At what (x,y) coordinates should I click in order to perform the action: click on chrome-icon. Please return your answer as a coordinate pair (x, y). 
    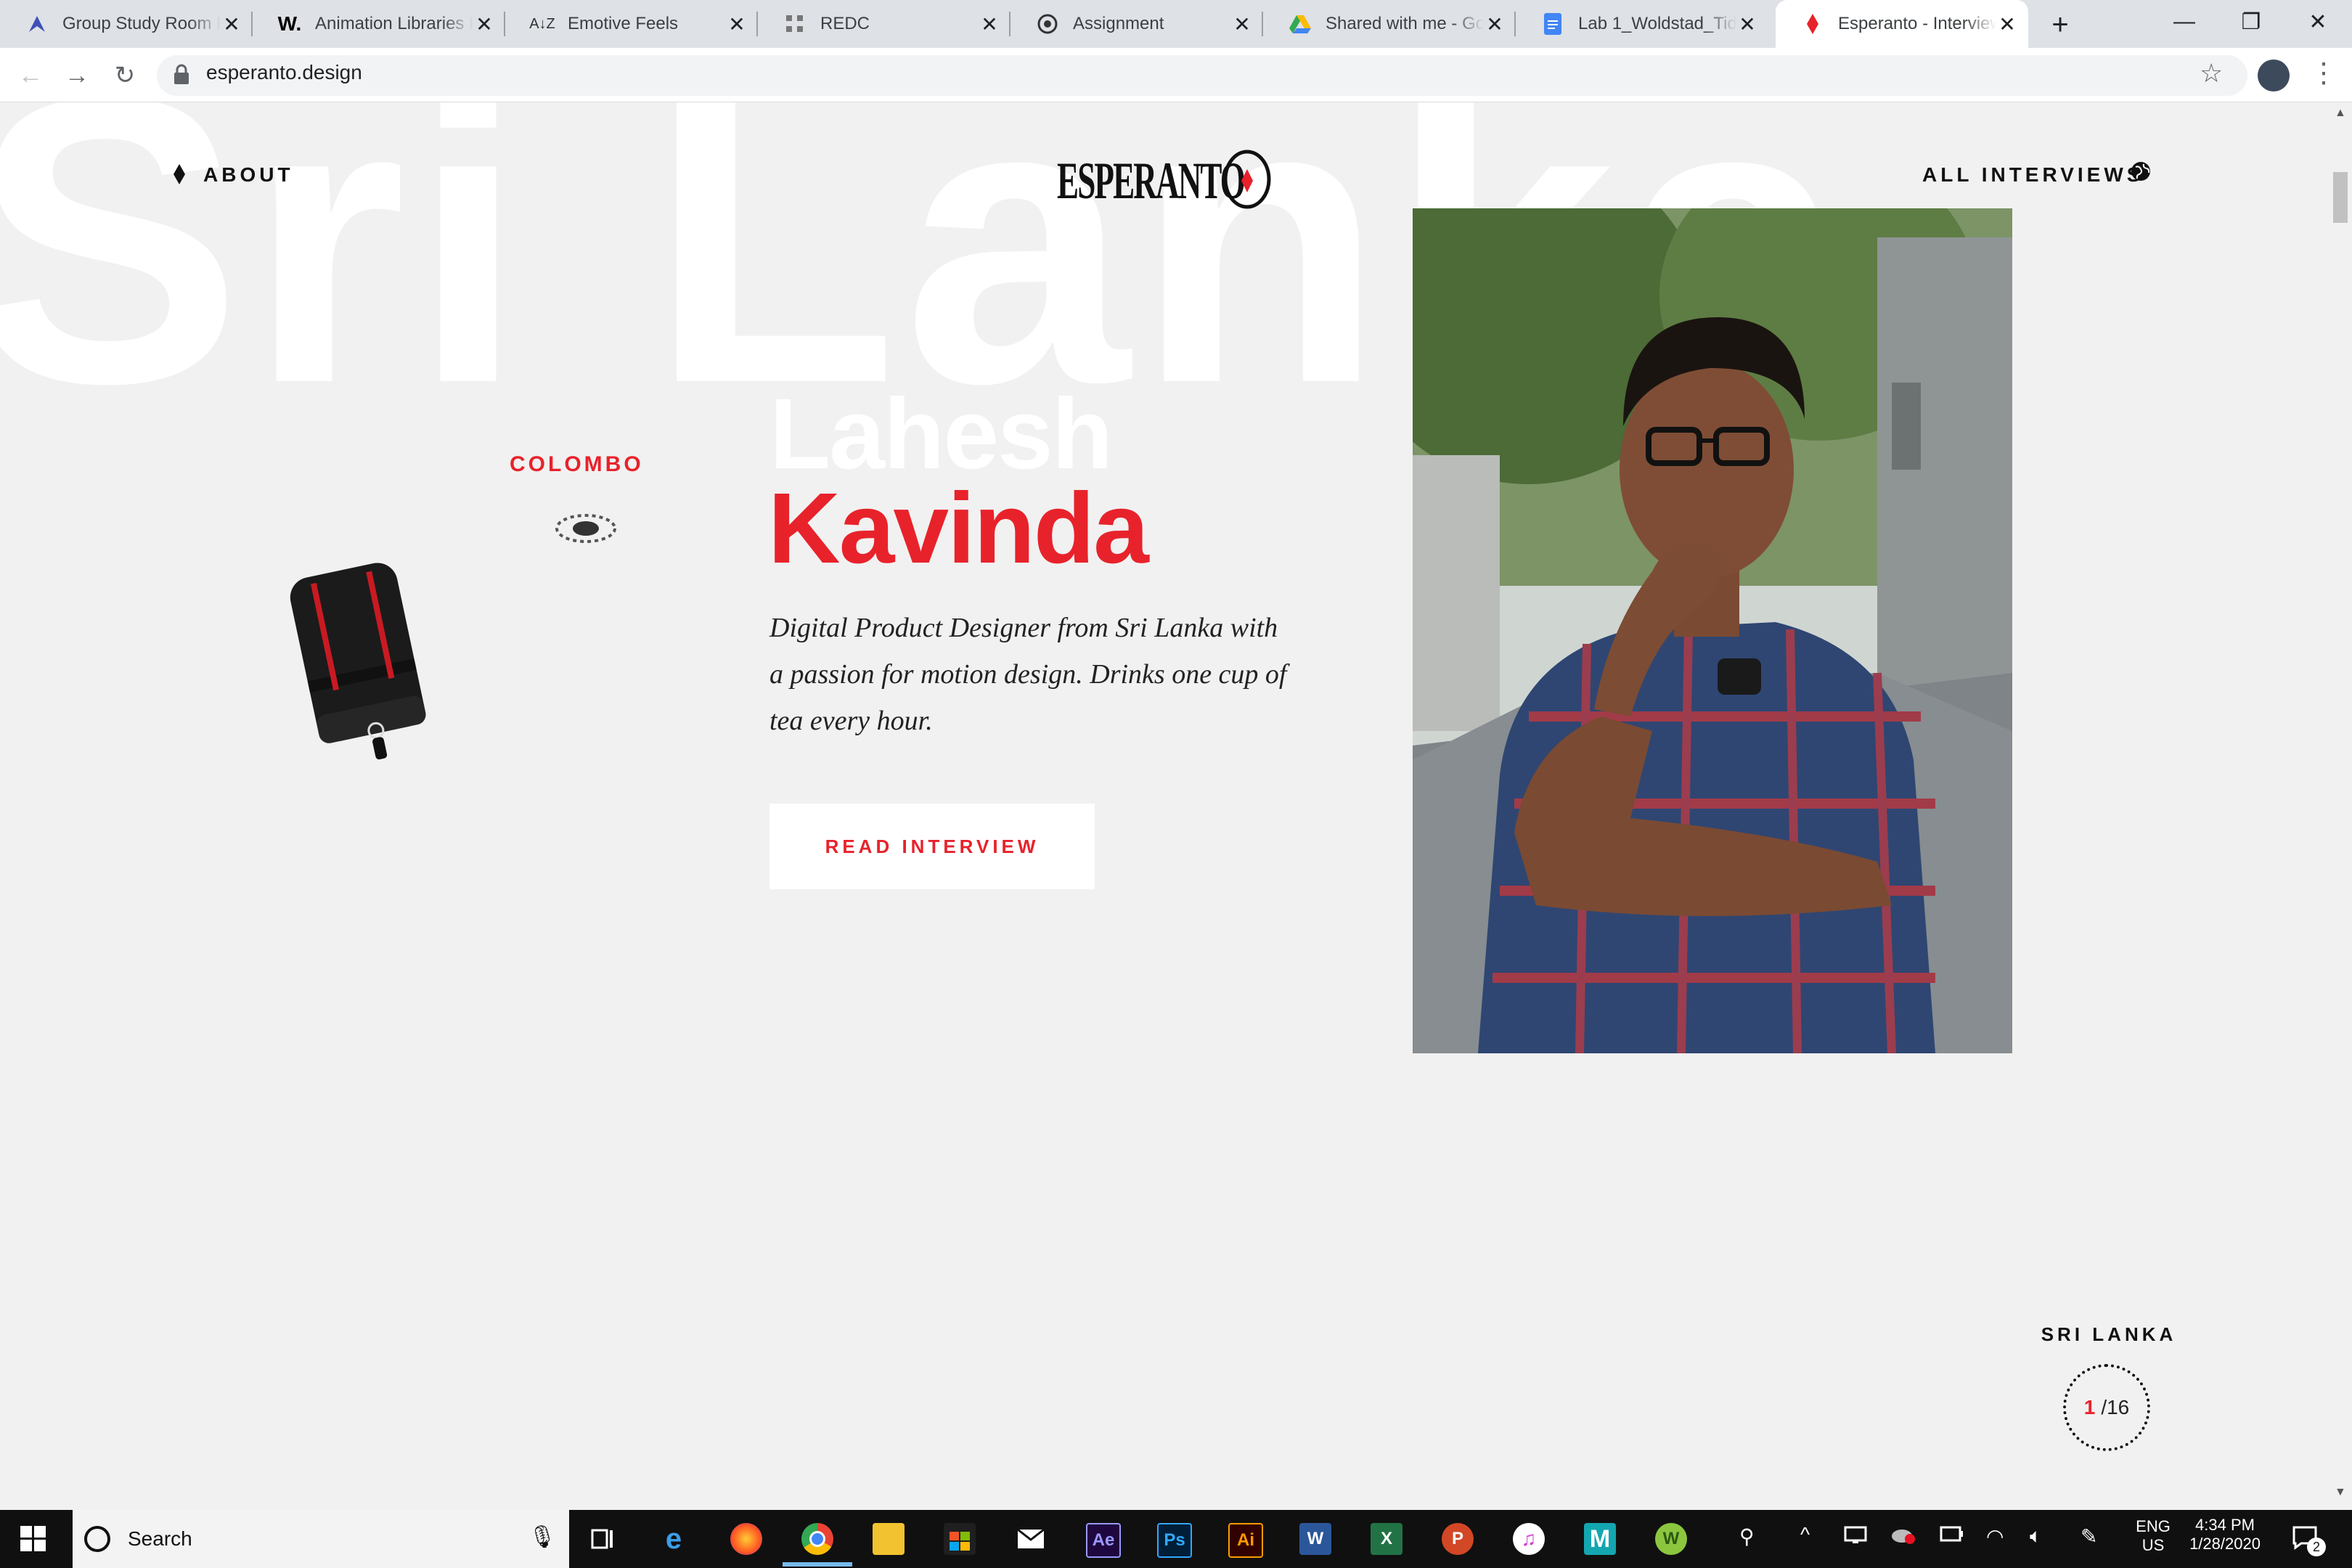
    Looking at the image, I should click on (817, 1539).